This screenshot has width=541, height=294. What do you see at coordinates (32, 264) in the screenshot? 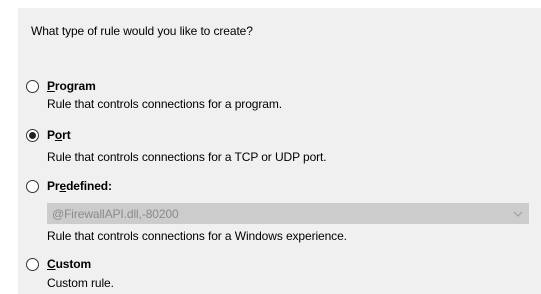
I see `custom-radio-button` at bounding box center [32, 264].